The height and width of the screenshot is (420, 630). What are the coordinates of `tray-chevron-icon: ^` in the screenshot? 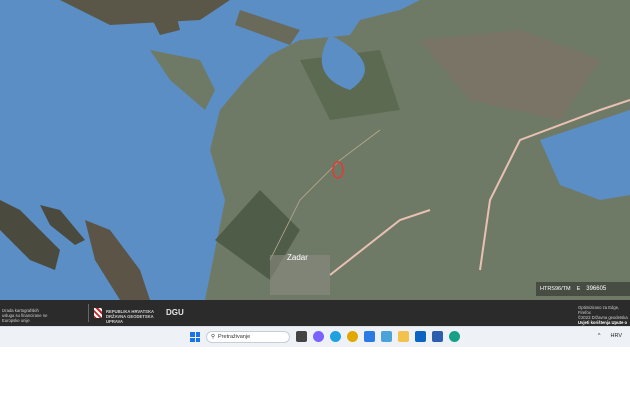 It's located at (599, 336).